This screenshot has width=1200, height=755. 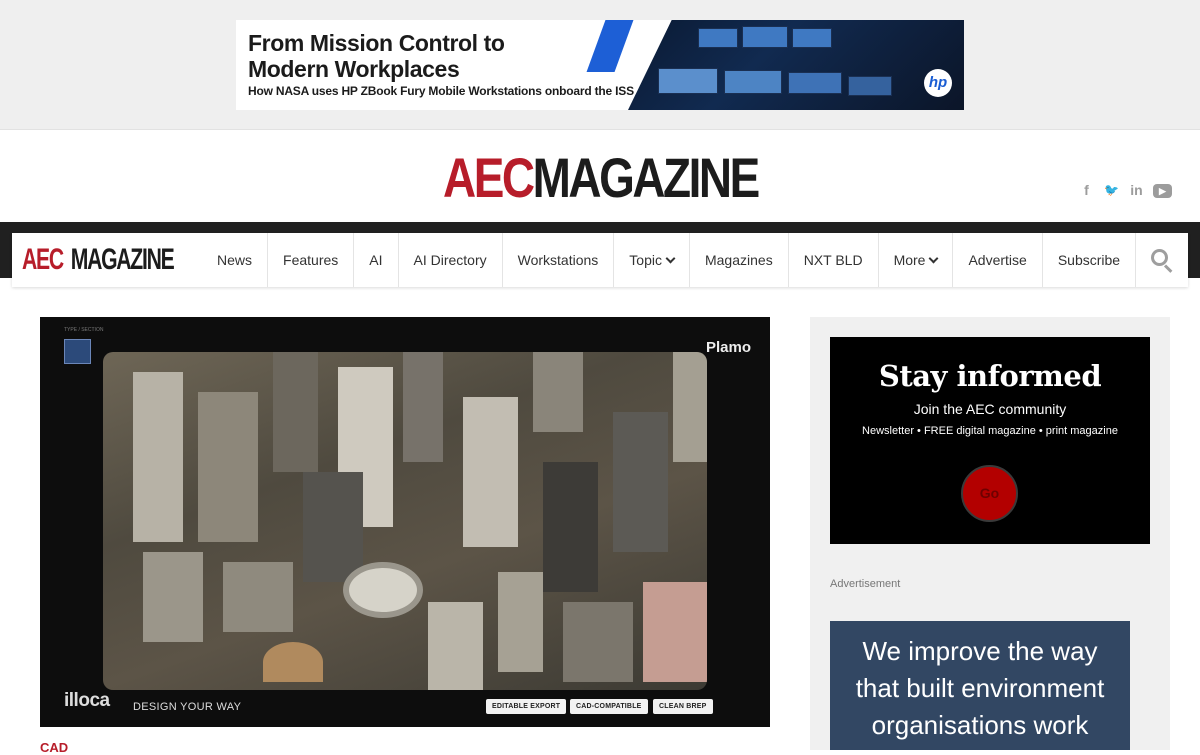 What do you see at coordinates (1111, 190) in the screenshot?
I see `twitter-icon: 🐦` at bounding box center [1111, 190].